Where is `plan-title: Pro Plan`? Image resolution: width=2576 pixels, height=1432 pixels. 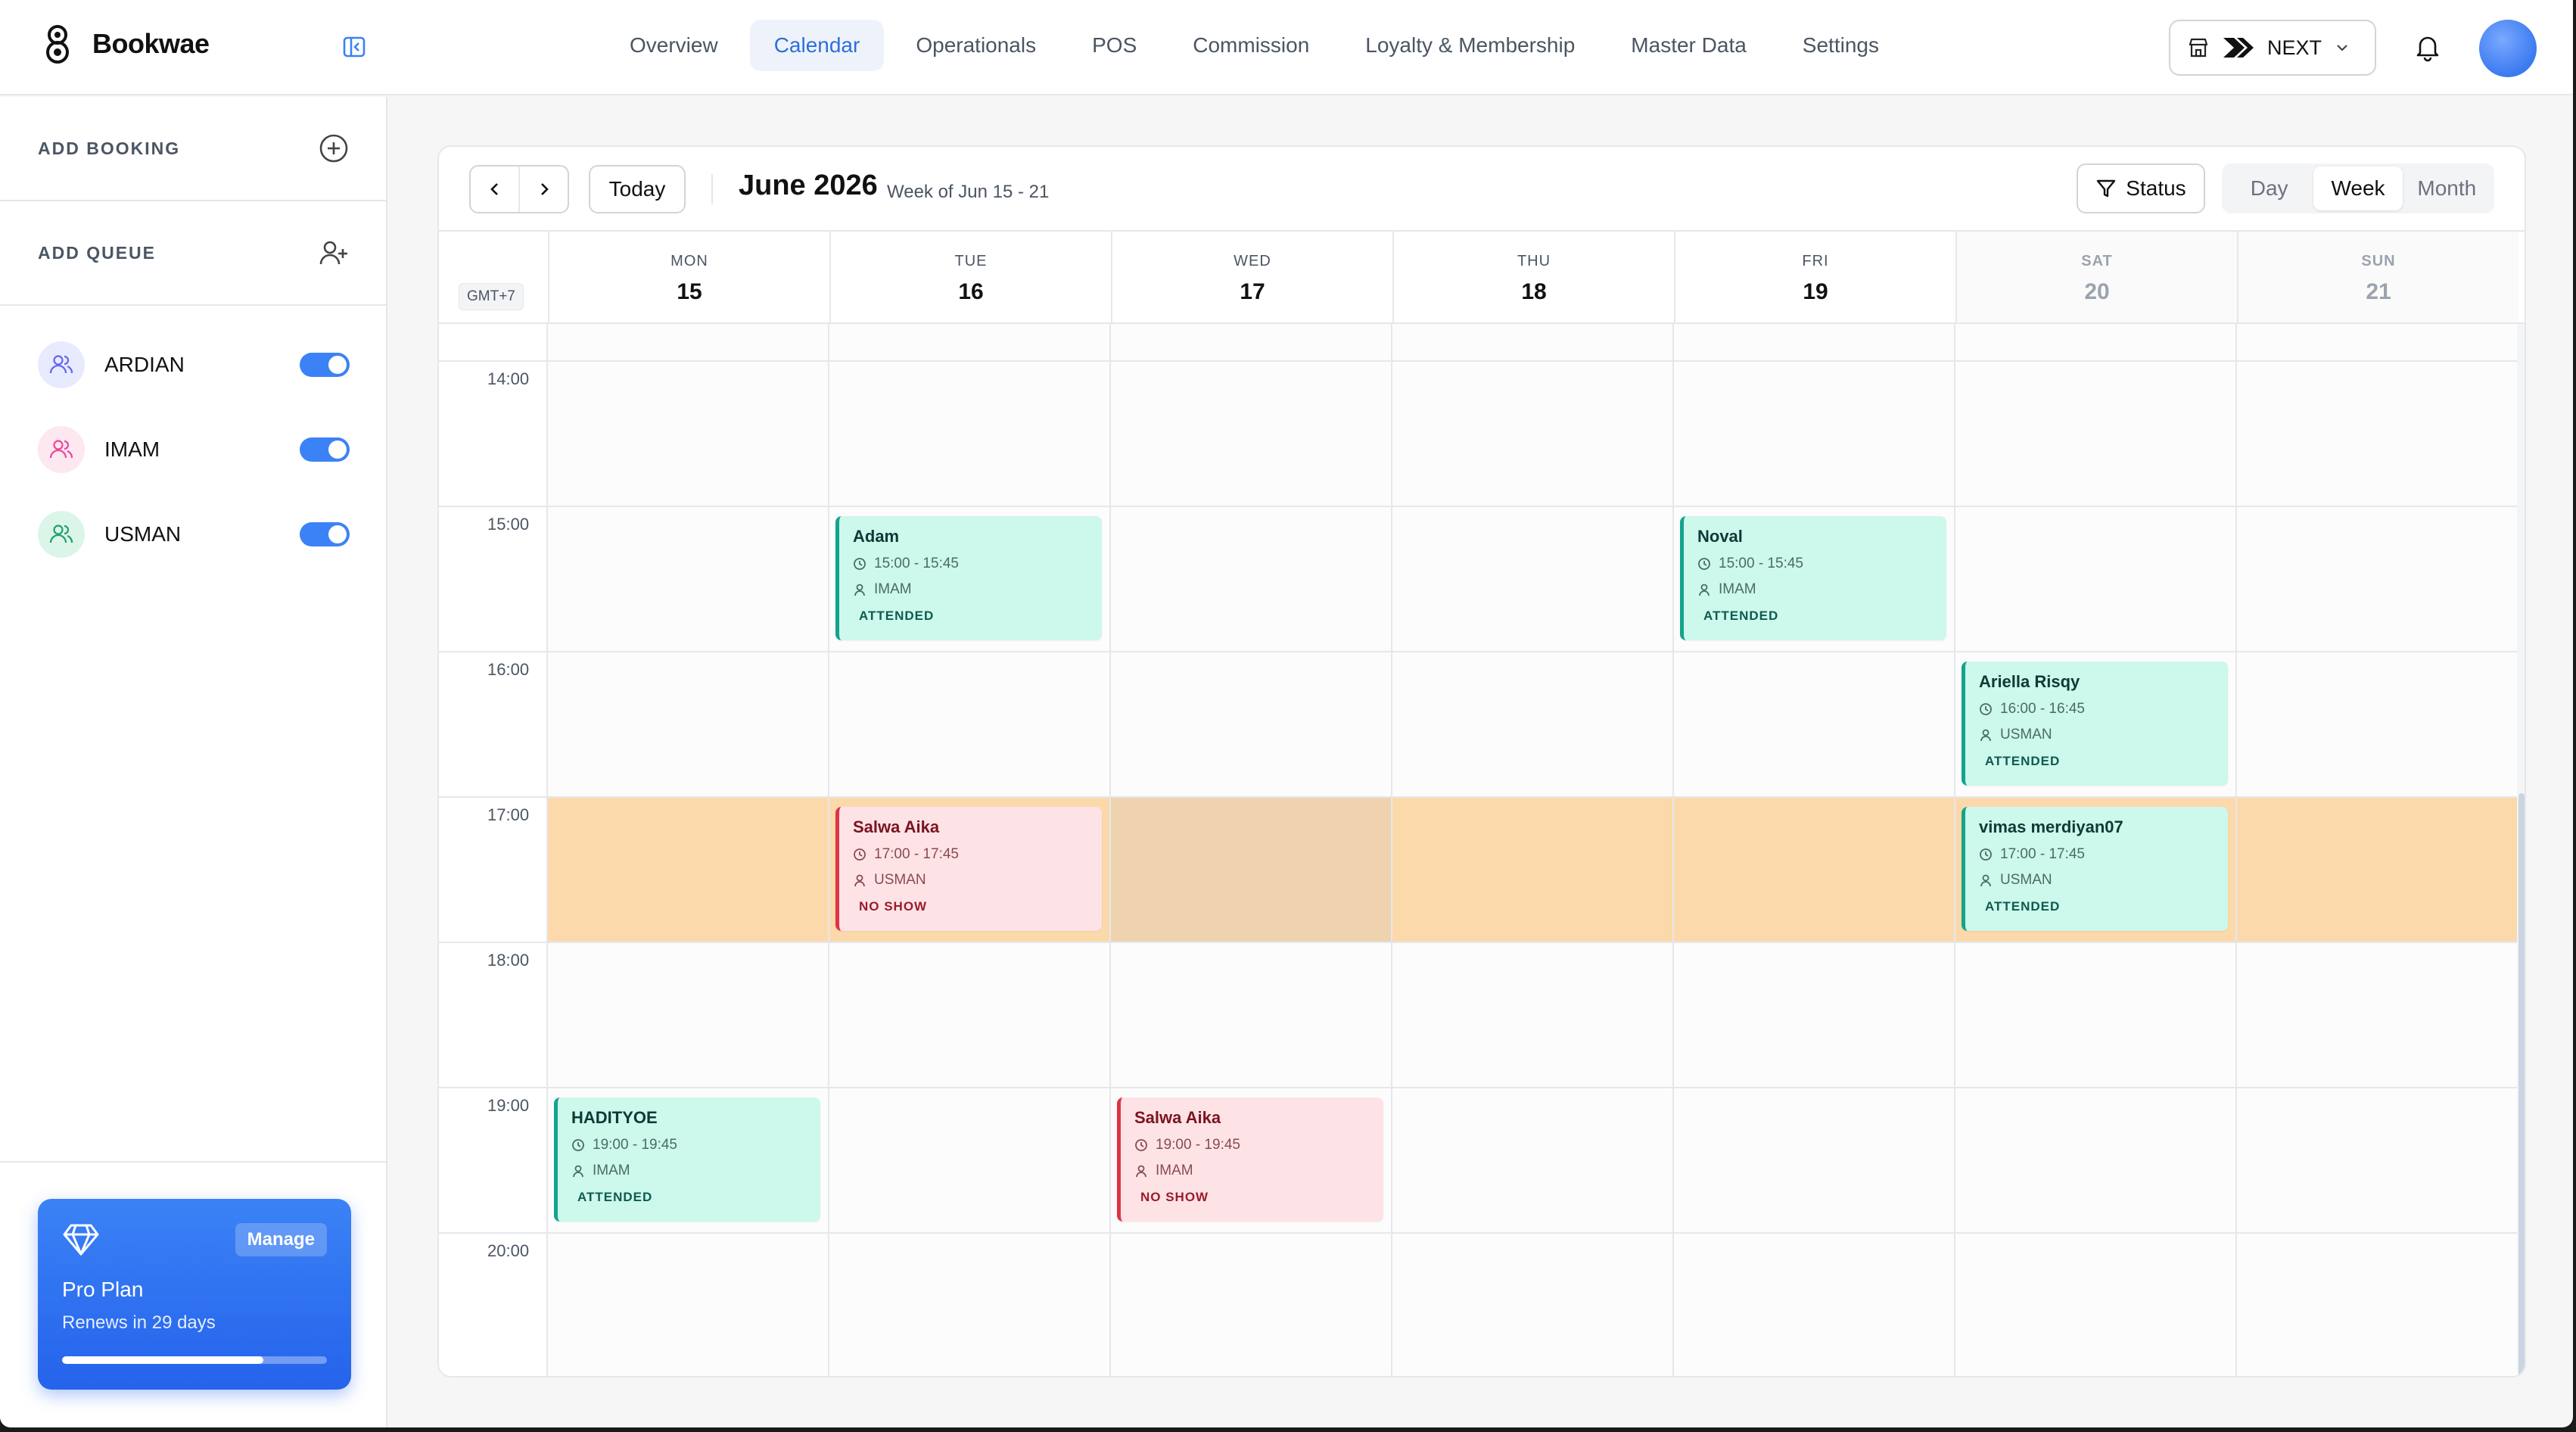
plan-title: Pro Plan is located at coordinates (103, 1289).